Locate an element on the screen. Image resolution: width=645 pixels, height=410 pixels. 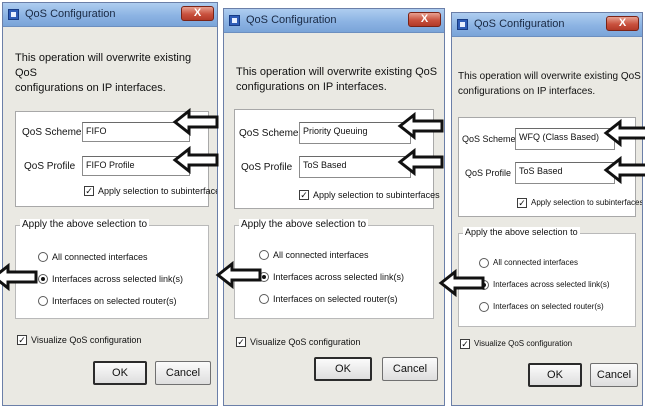
qos-scheme-select: WFQ (Class Based) is located at coordinates (565, 139).